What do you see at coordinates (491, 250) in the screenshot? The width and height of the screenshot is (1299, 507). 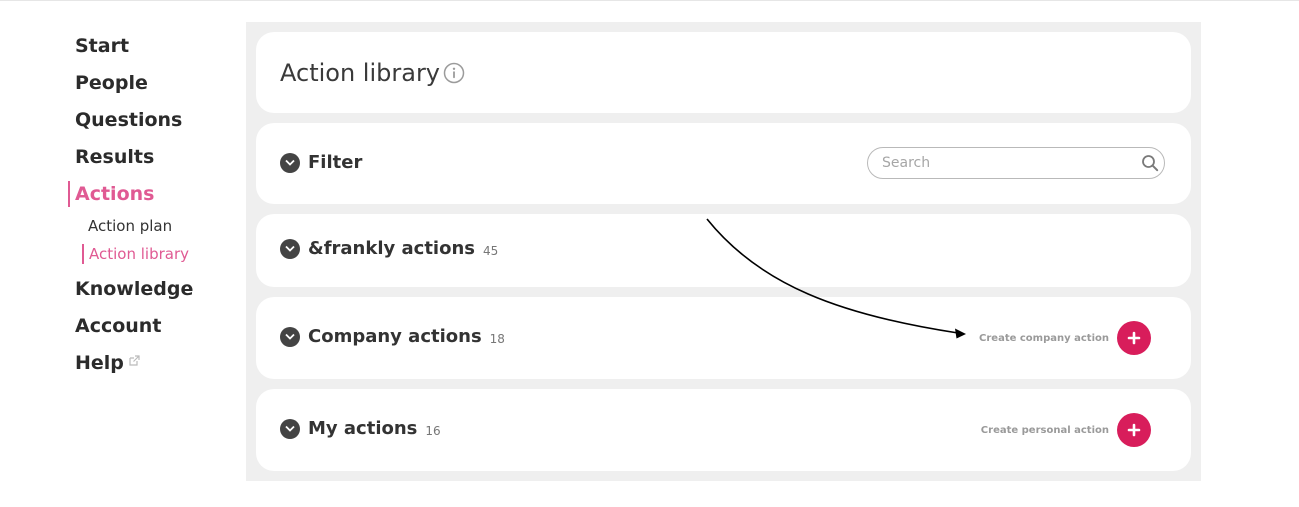 I see `frankly-actions-count: 45` at bounding box center [491, 250].